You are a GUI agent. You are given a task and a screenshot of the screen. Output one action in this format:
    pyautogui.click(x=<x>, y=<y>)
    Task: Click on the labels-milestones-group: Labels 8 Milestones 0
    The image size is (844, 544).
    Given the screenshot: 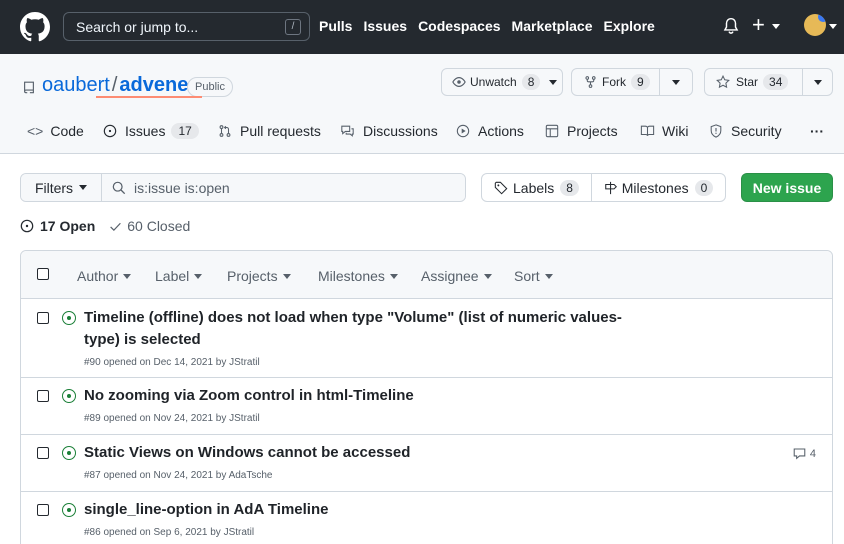 What is the action you would take?
    pyautogui.click(x=603, y=187)
    